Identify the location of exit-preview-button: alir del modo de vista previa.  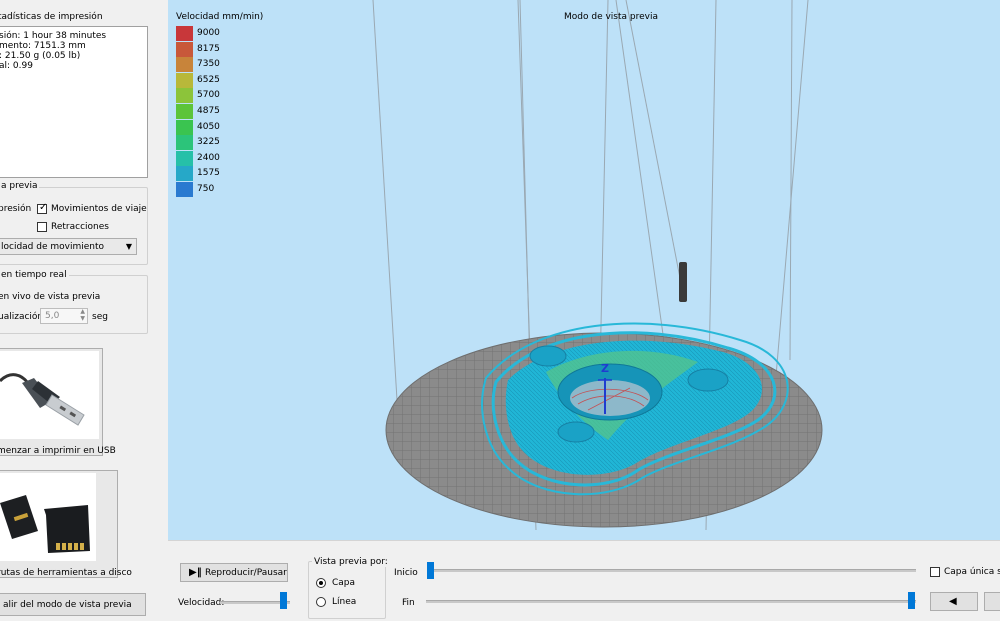
(73, 604).